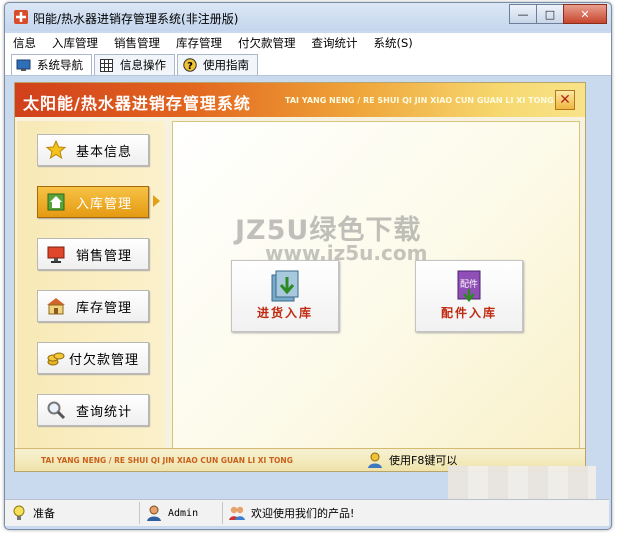  I want to click on status-message-text: 欢迎使用我们的产品!, so click(303, 513).